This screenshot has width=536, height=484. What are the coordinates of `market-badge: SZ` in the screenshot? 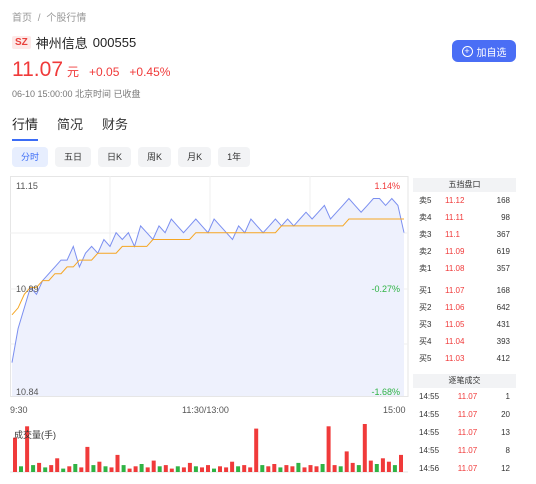 It's located at (21, 42).